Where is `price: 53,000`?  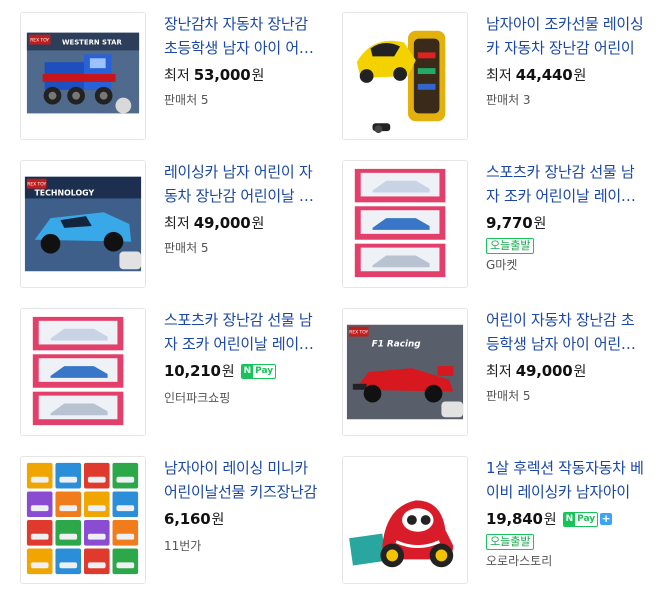
price: 53,000 is located at coordinates (222, 75).